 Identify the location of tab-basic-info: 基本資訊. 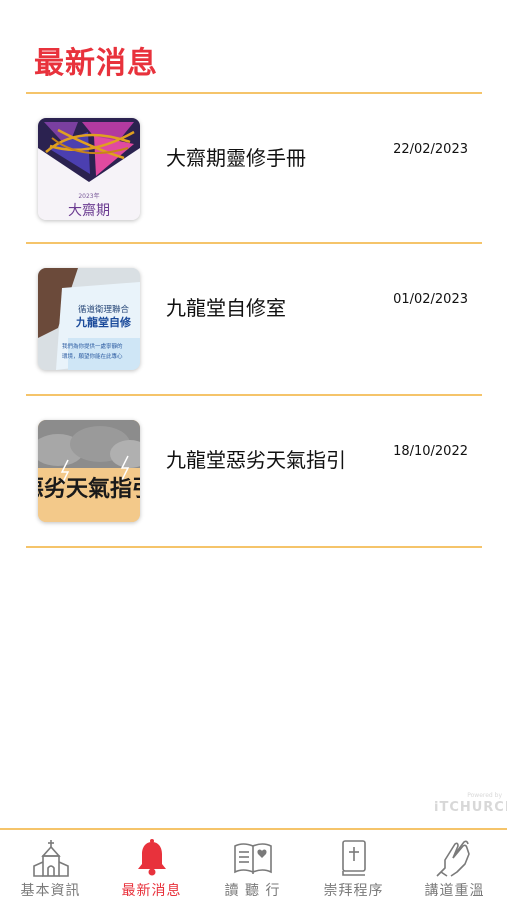
(50, 865).